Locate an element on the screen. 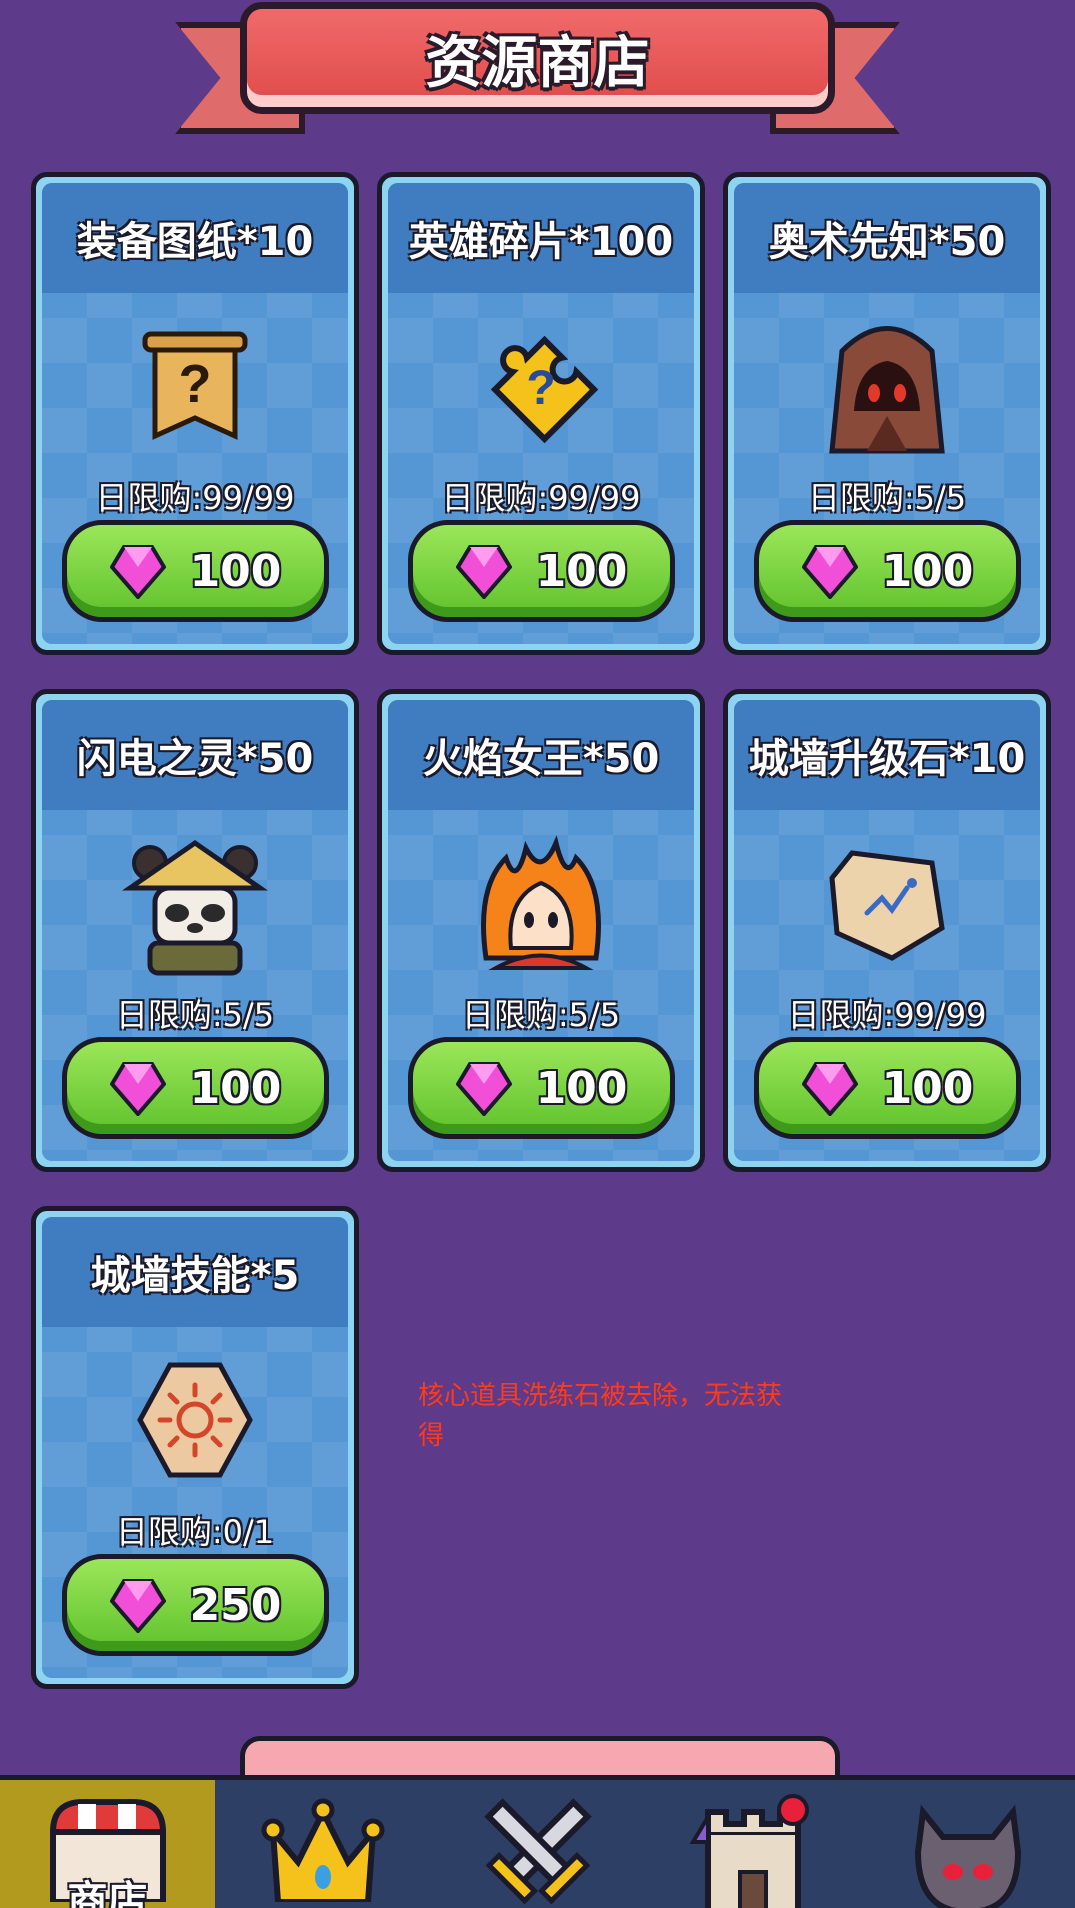 The width and height of the screenshot is (1075, 1908). item-title: 装备图纸*10 is located at coordinates (195, 242).